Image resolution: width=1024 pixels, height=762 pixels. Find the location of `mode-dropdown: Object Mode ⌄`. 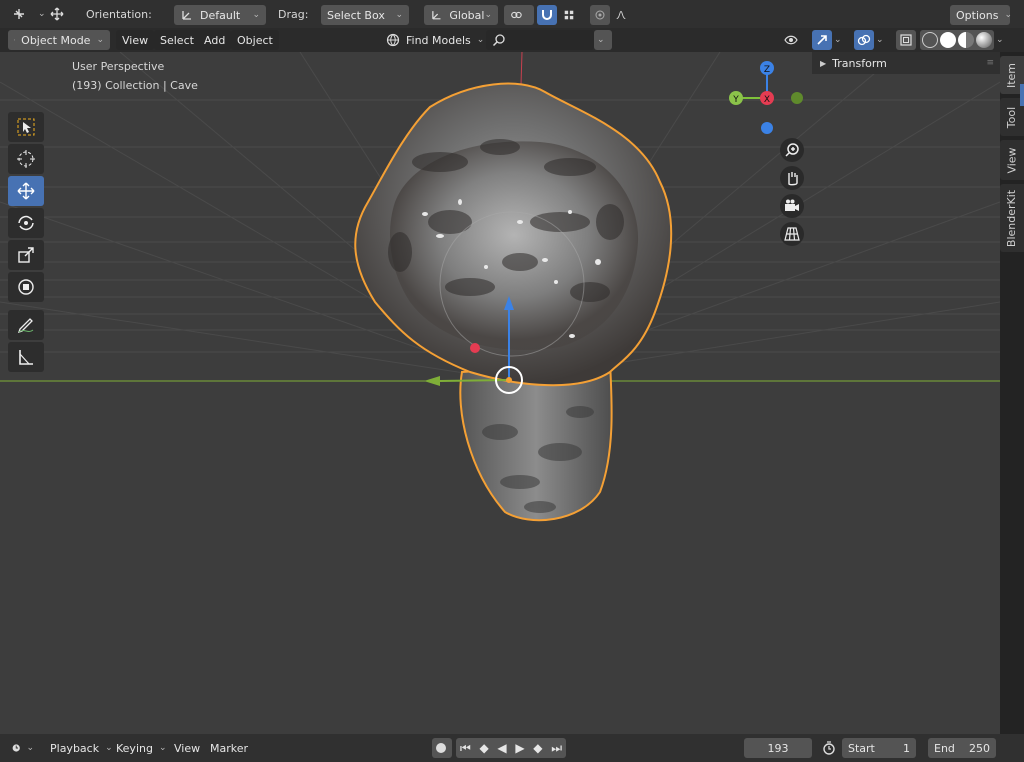

mode-dropdown: Object Mode ⌄ is located at coordinates (59, 40).